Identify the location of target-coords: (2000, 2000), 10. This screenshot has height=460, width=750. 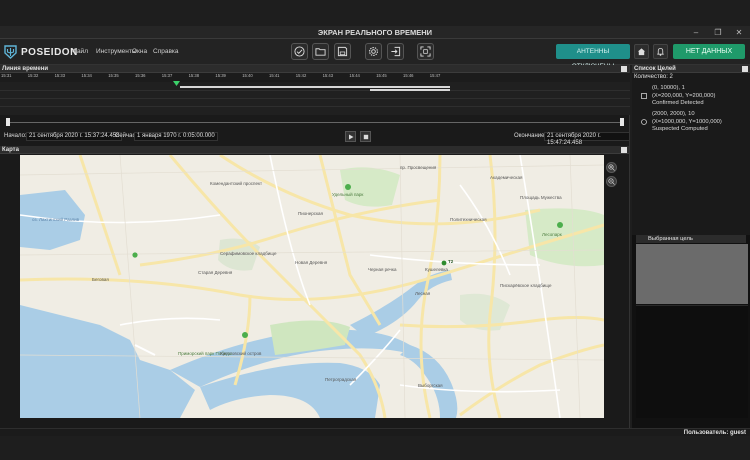
(673, 114).